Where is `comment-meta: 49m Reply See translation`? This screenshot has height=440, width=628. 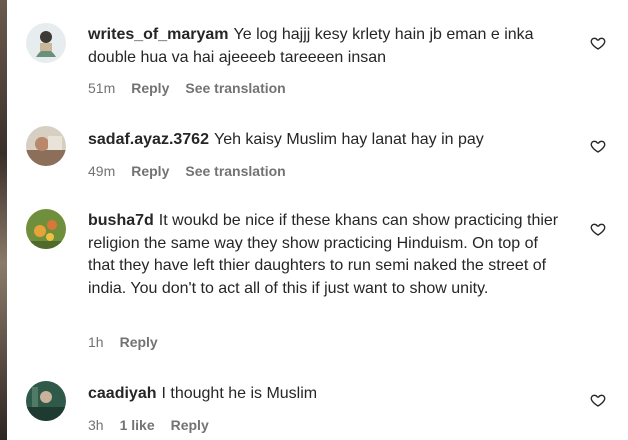
comment-meta: 49m Reply See translation is located at coordinates (187, 171).